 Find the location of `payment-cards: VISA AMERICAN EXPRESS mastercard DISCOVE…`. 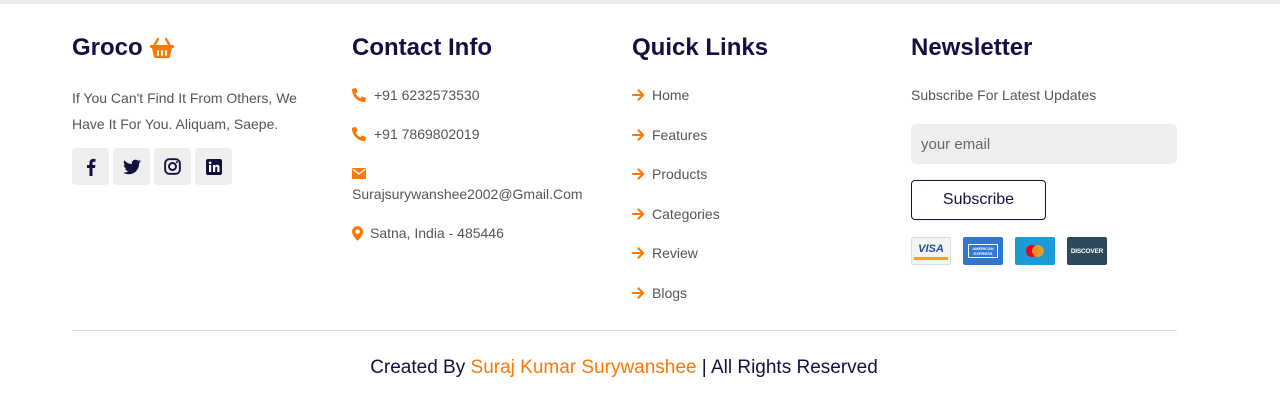

payment-cards: VISA AMERICAN EXPRESS mastercard DISCOVE… is located at coordinates (1061, 251).